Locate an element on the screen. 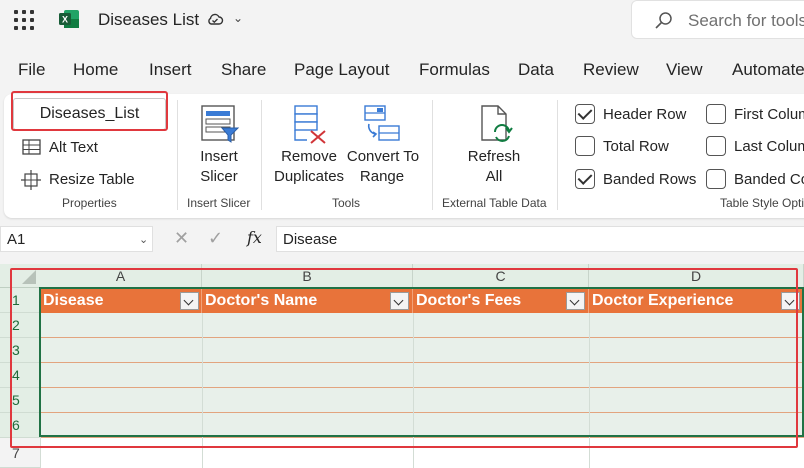 The height and width of the screenshot is (468, 804). refresh-all-label-2: All is located at coordinates (494, 177).